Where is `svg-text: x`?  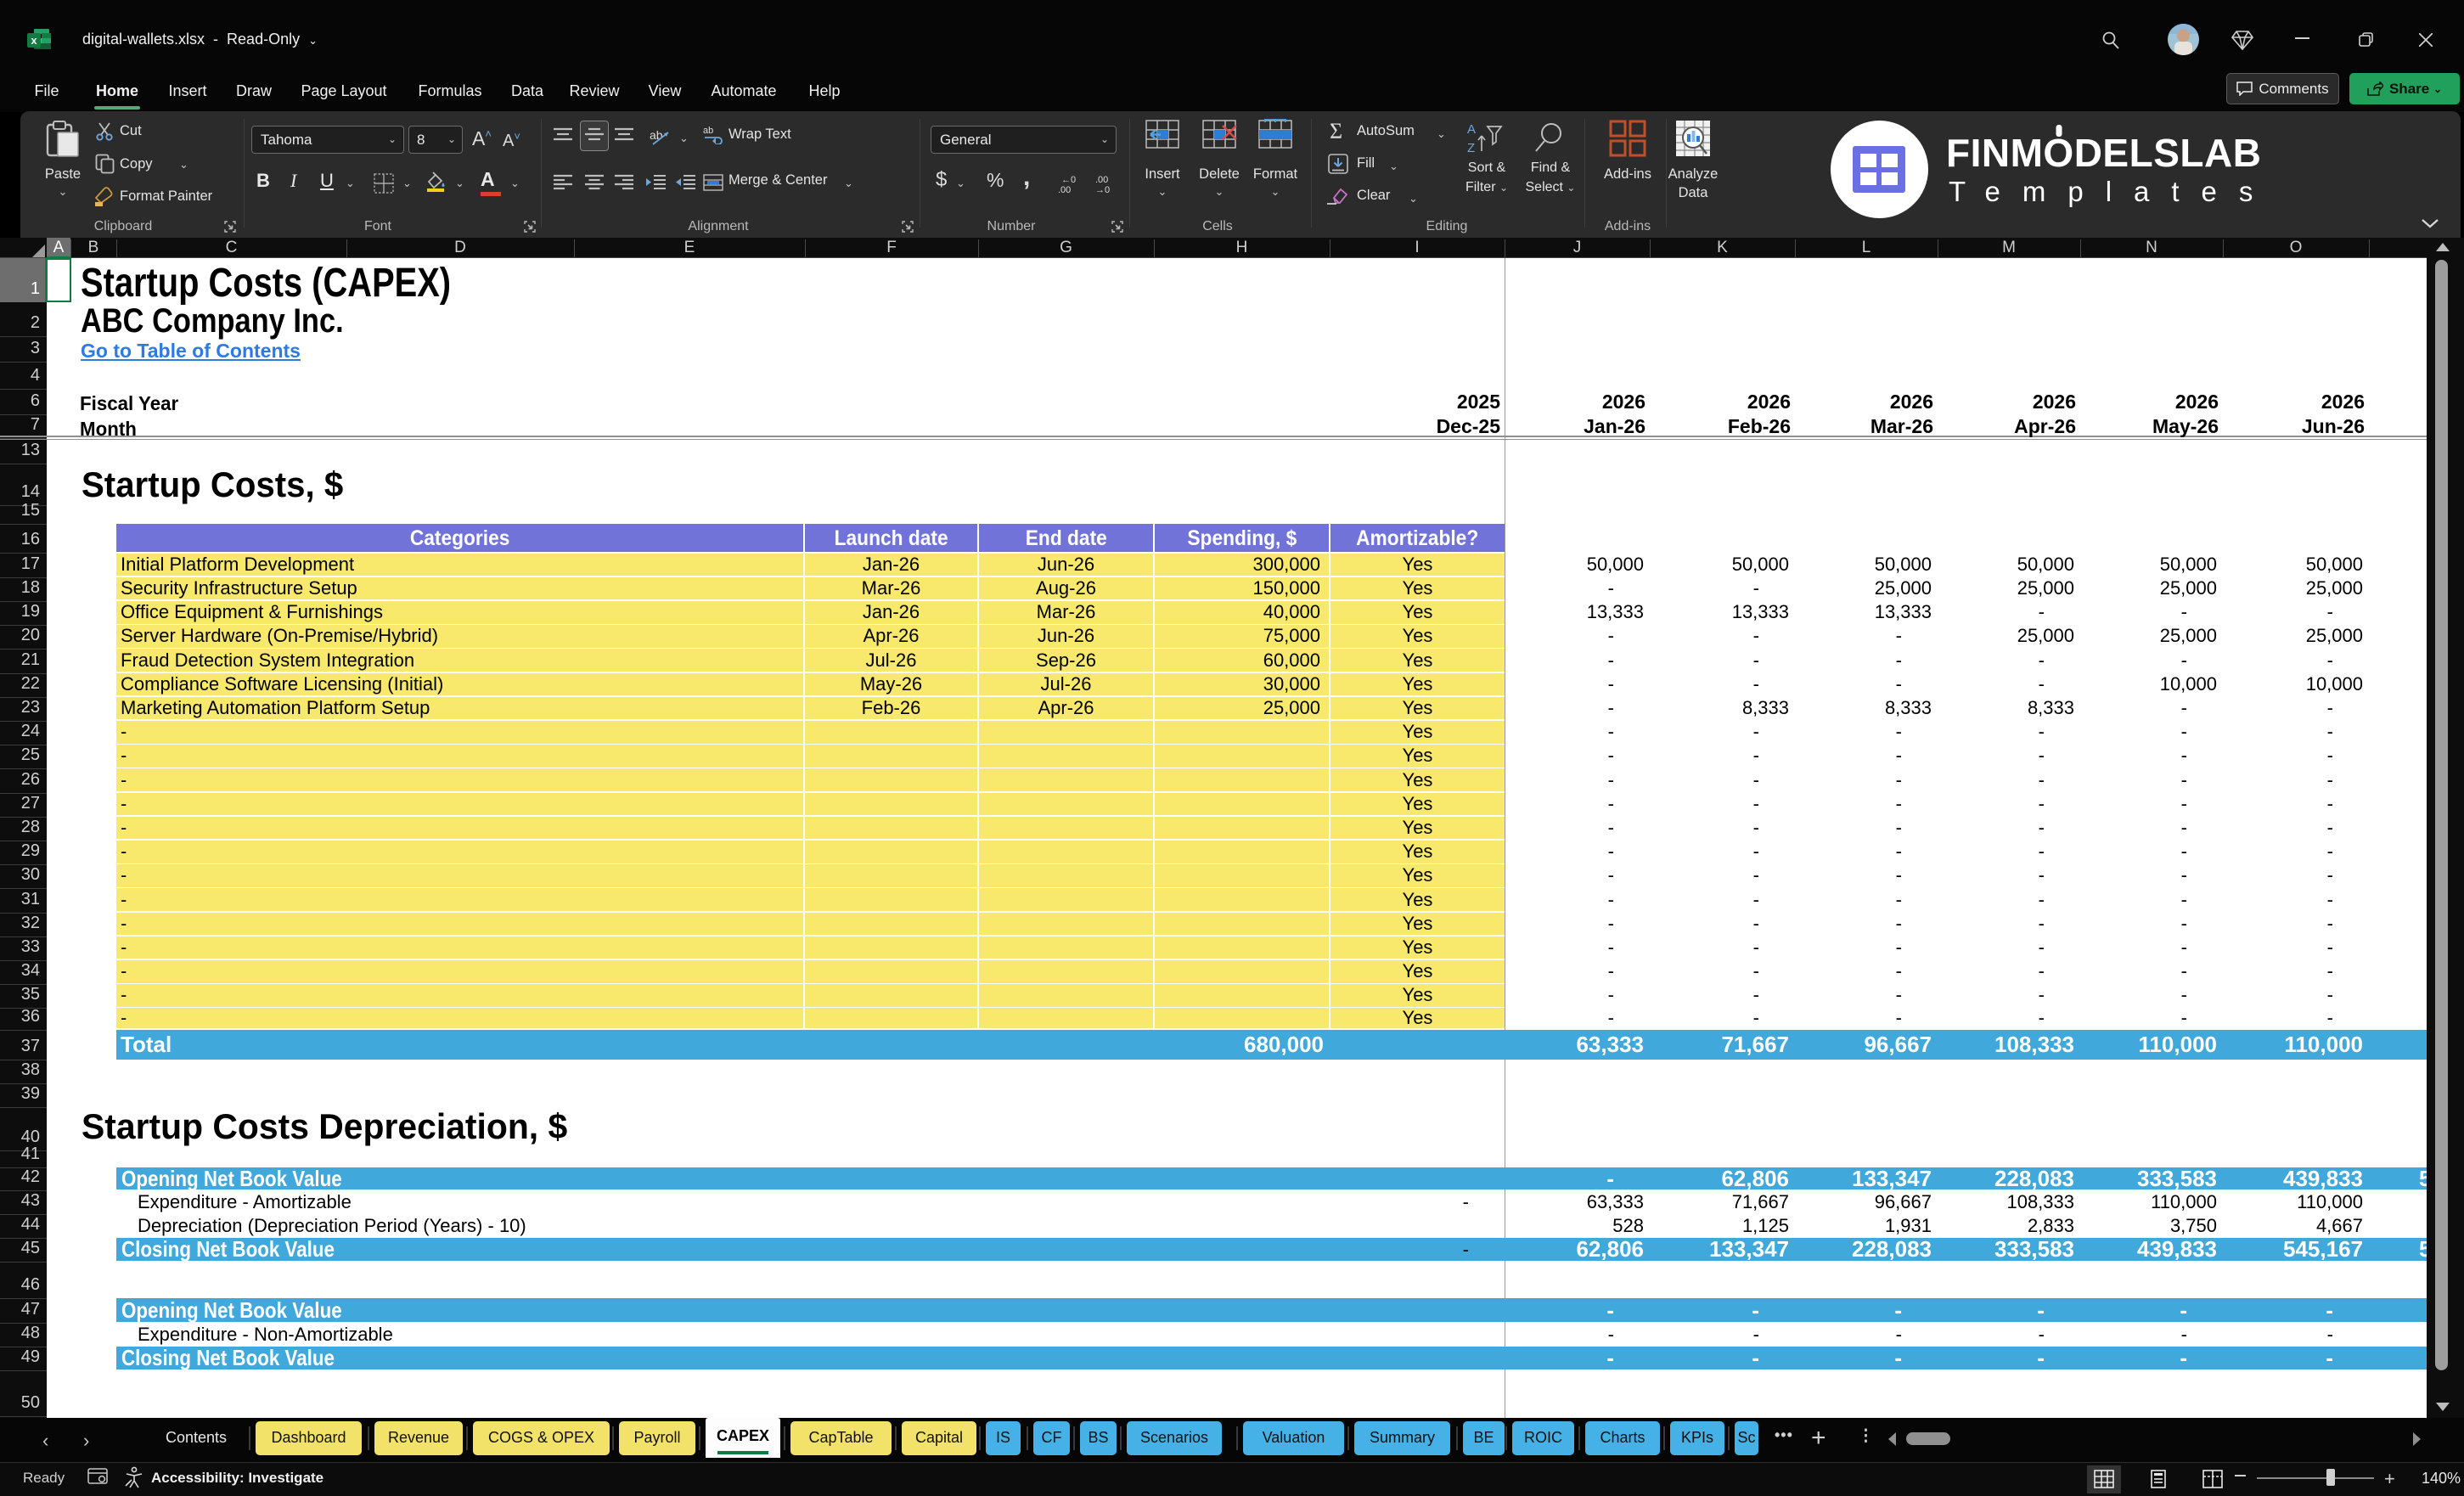
svg-text: x is located at coordinates (34, 40).